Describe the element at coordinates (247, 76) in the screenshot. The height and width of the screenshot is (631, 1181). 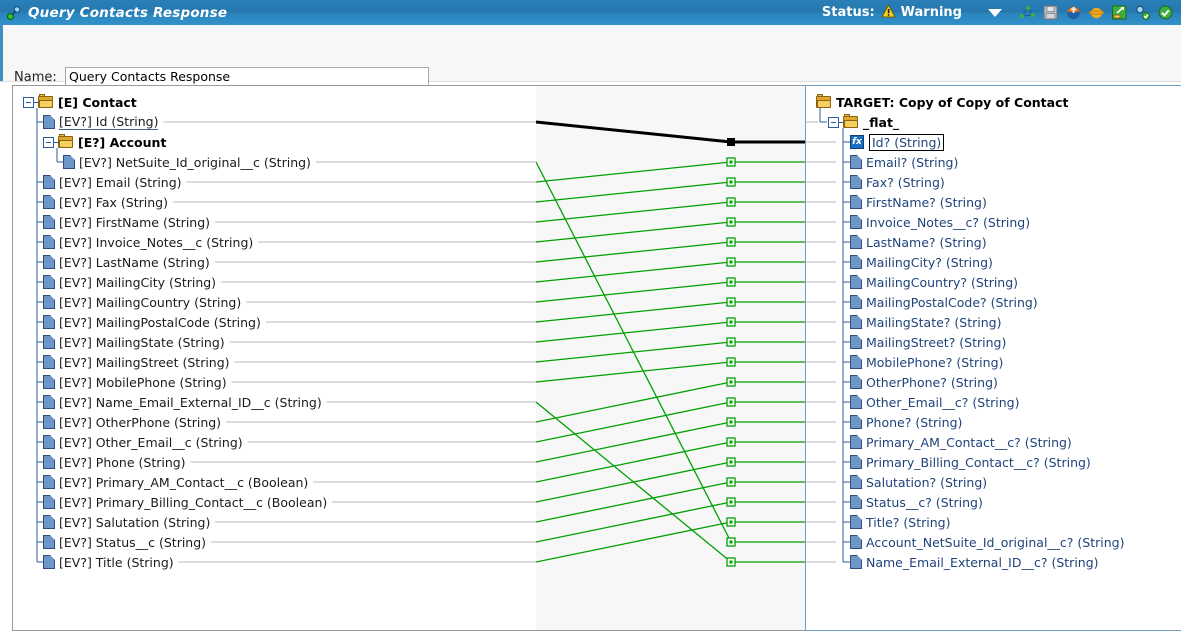
I see `name-input` at that location.